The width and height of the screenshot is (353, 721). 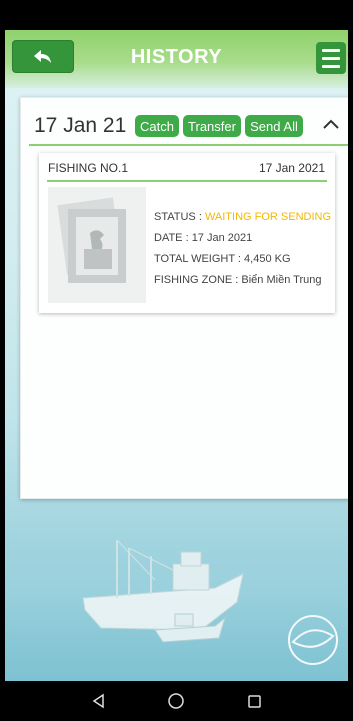 I want to click on group-header: 17 Jan 21 Catch Transfer Send All, so click(x=184, y=122).